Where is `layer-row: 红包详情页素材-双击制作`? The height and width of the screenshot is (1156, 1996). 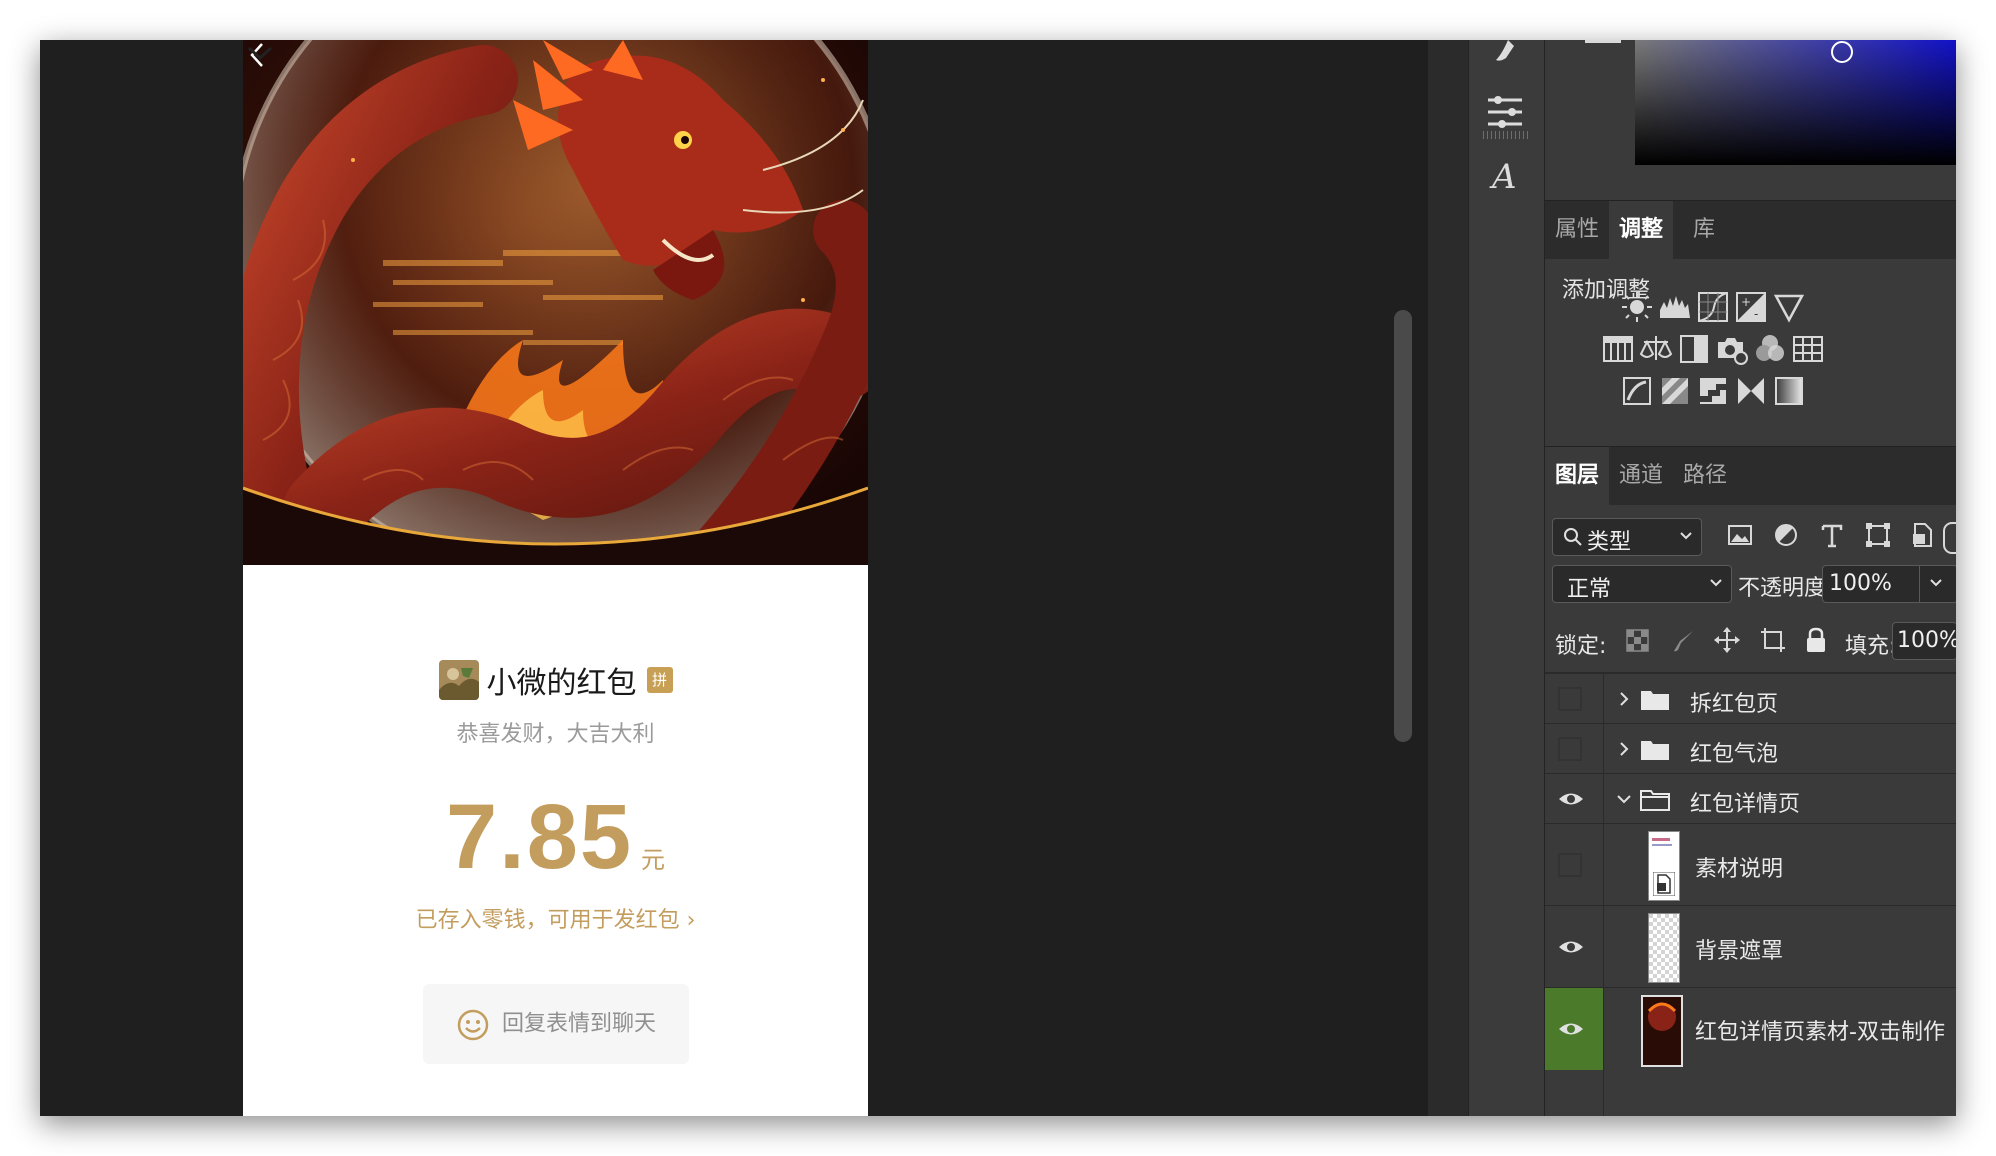
layer-row: 红包详情页素材-双击制作 is located at coordinates (1750, 1028).